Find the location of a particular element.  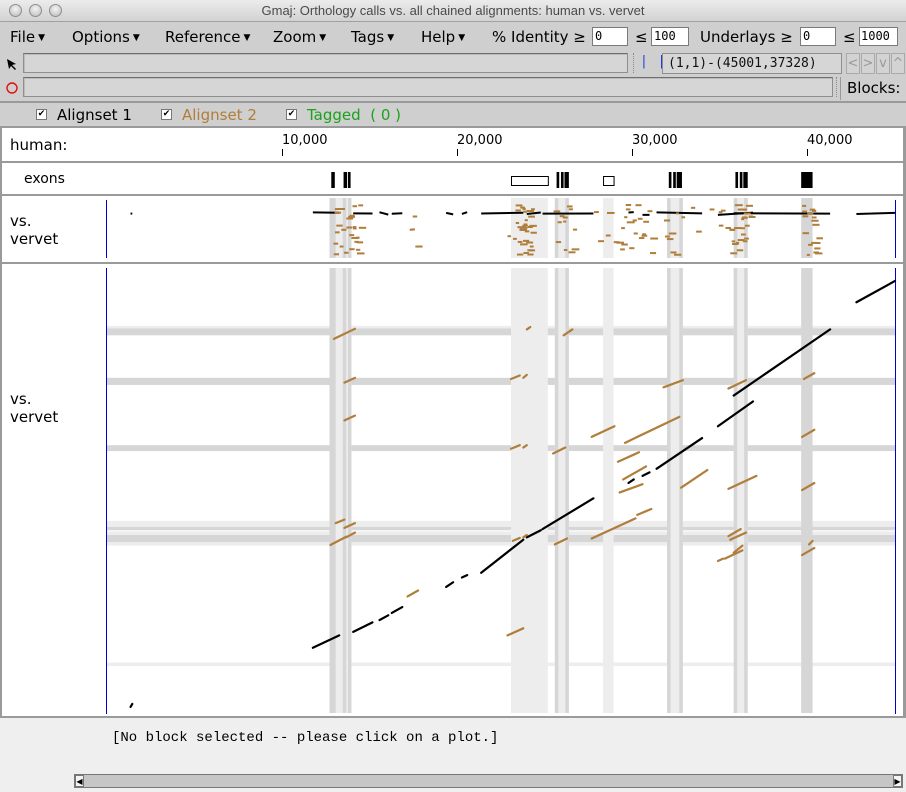

menu-reference-label: Reference is located at coordinates (203, 37).